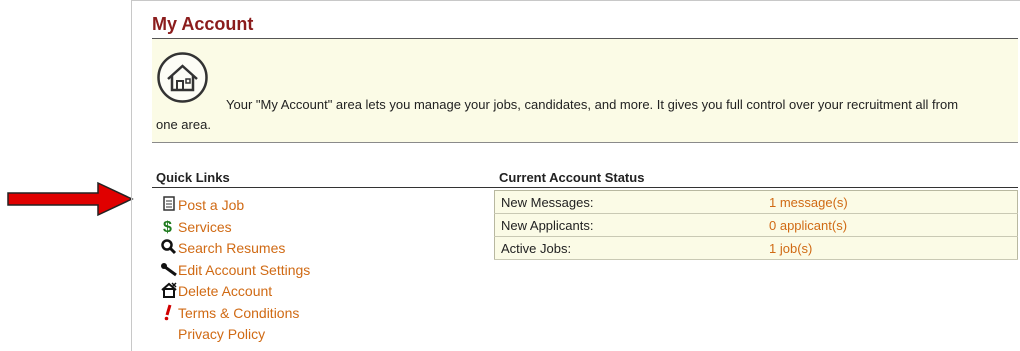 This screenshot has width=1020, height=351. Describe the element at coordinates (756, 187) in the screenshot. I see `account-status-divider` at that location.